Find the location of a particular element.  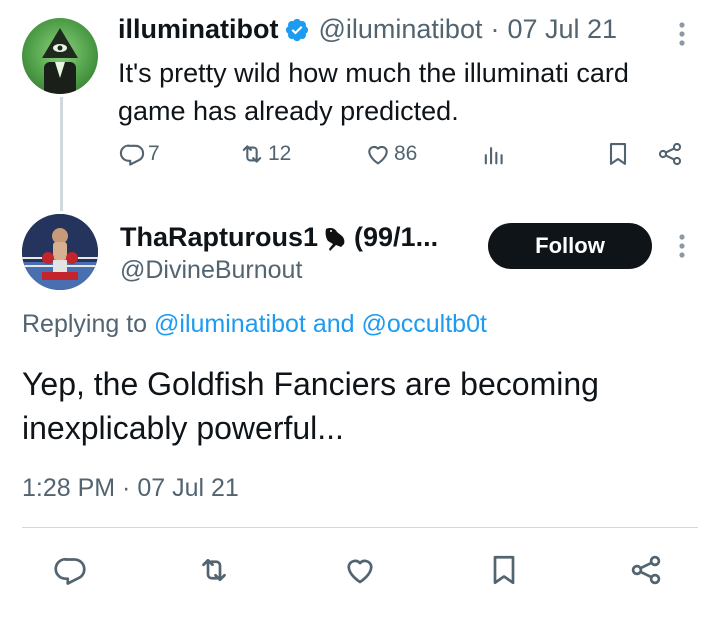

raven-emoji-icon is located at coordinates (335, 239).